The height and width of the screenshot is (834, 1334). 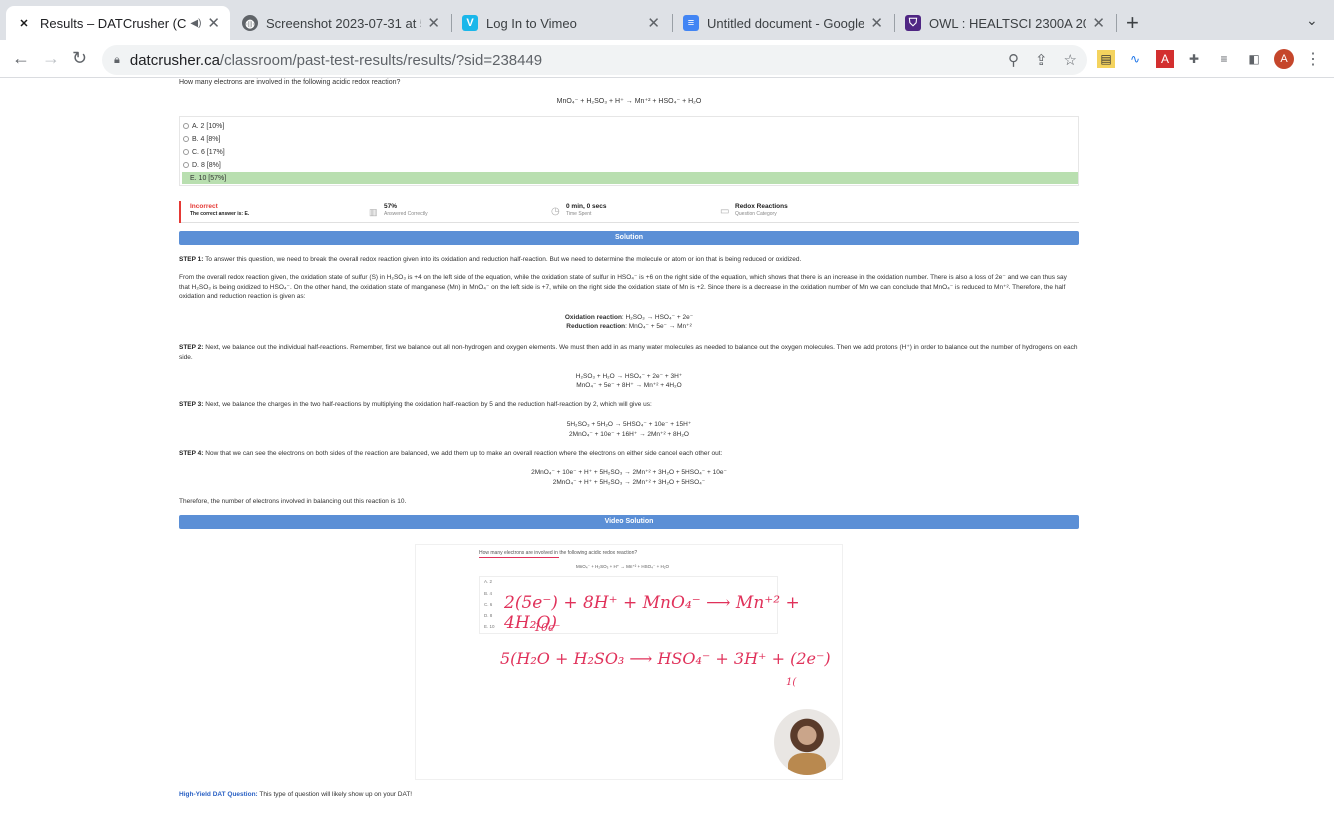 I want to click on profile-avatar: A, so click(x=1284, y=59).